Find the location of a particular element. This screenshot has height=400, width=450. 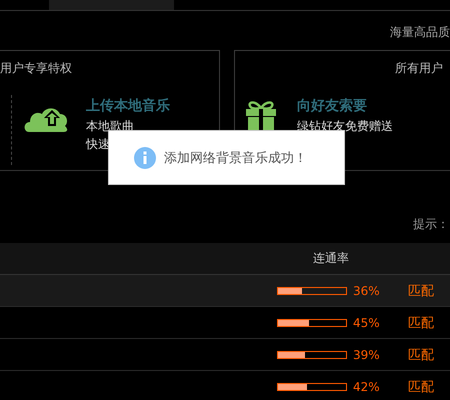

rate-text: 45% is located at coordinates (367, 323).